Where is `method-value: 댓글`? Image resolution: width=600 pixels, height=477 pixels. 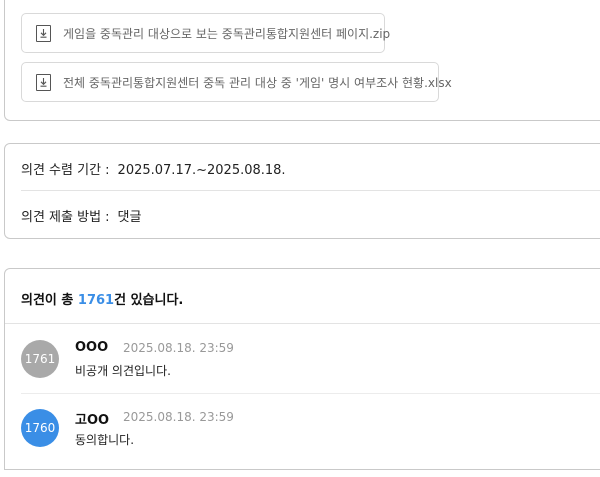 method-value: 댓글 is located at coordinates (129, 217).